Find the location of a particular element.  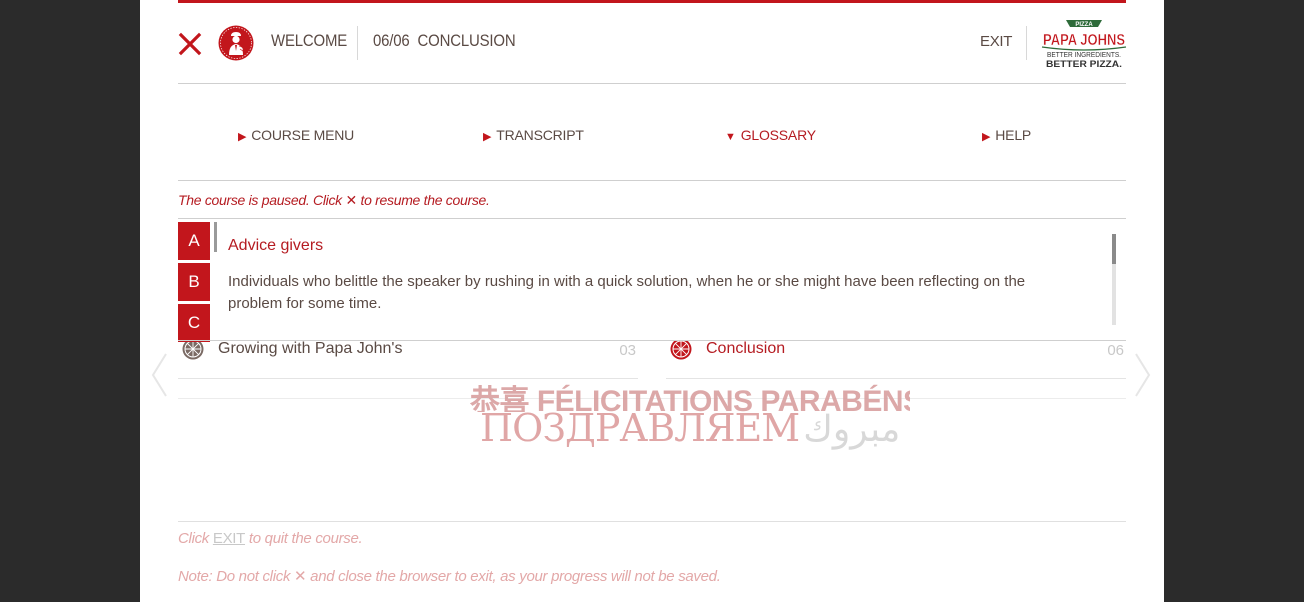

notice-divider is located at coordinates (652, 218).